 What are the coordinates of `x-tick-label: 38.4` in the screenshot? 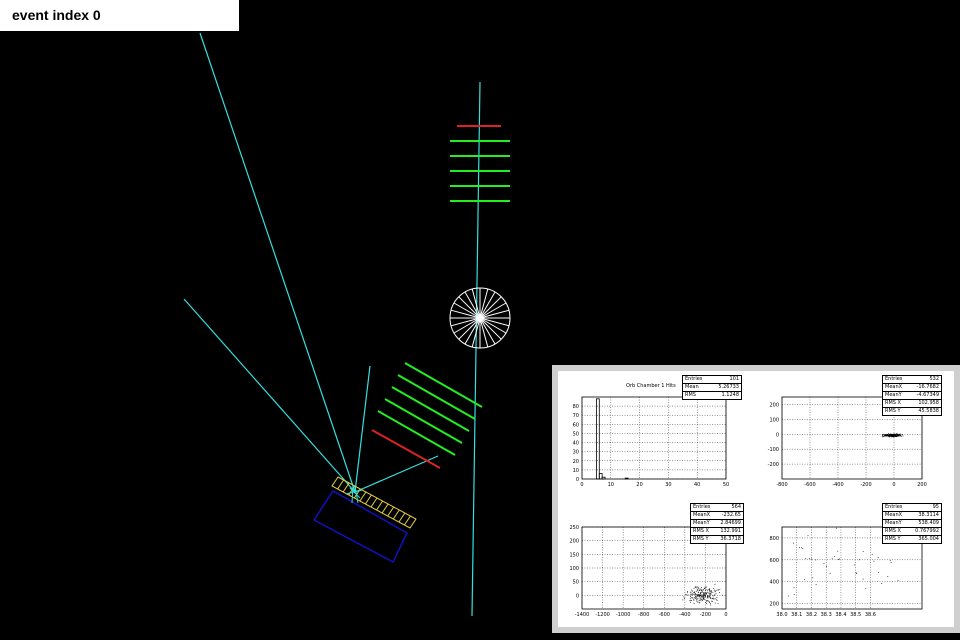 It's located at (840, 615).